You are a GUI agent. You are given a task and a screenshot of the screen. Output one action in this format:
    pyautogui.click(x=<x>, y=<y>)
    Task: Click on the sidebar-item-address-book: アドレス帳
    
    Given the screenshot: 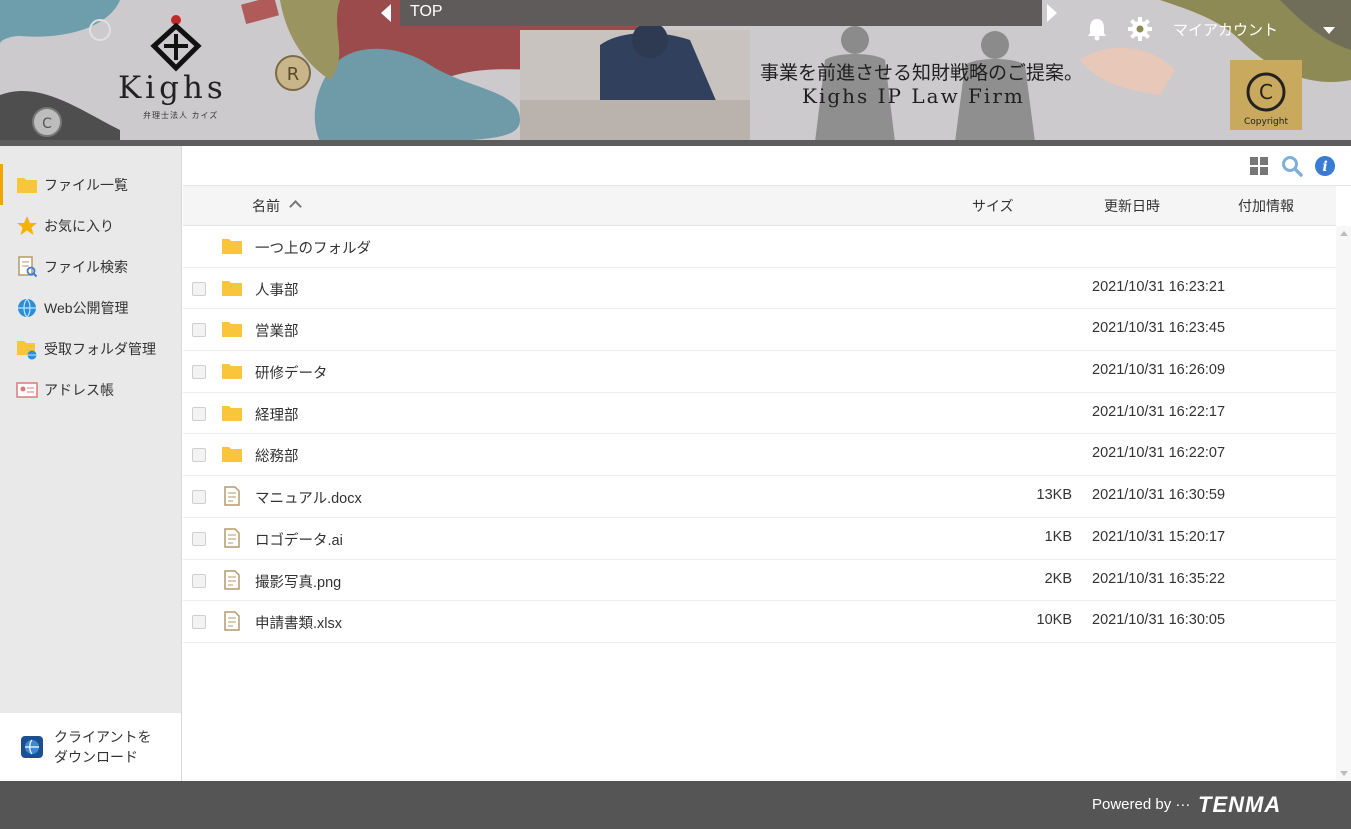 What is the action you would take?
    pyautogui.click(x=90, y=389)
    